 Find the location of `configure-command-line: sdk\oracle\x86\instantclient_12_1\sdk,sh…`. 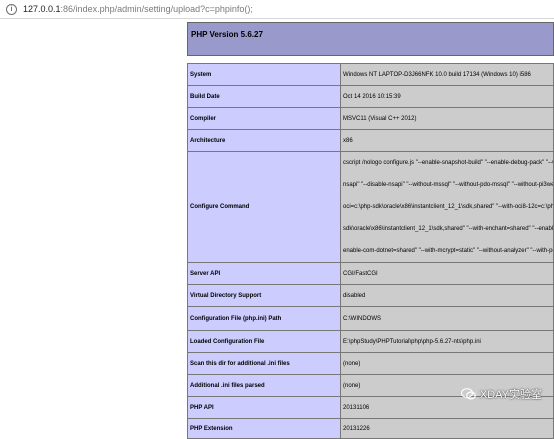

configure-command-line: sdk\oracle\x86\instantclient_12_1\sdk,sh… is located at coordinates (448, 229).